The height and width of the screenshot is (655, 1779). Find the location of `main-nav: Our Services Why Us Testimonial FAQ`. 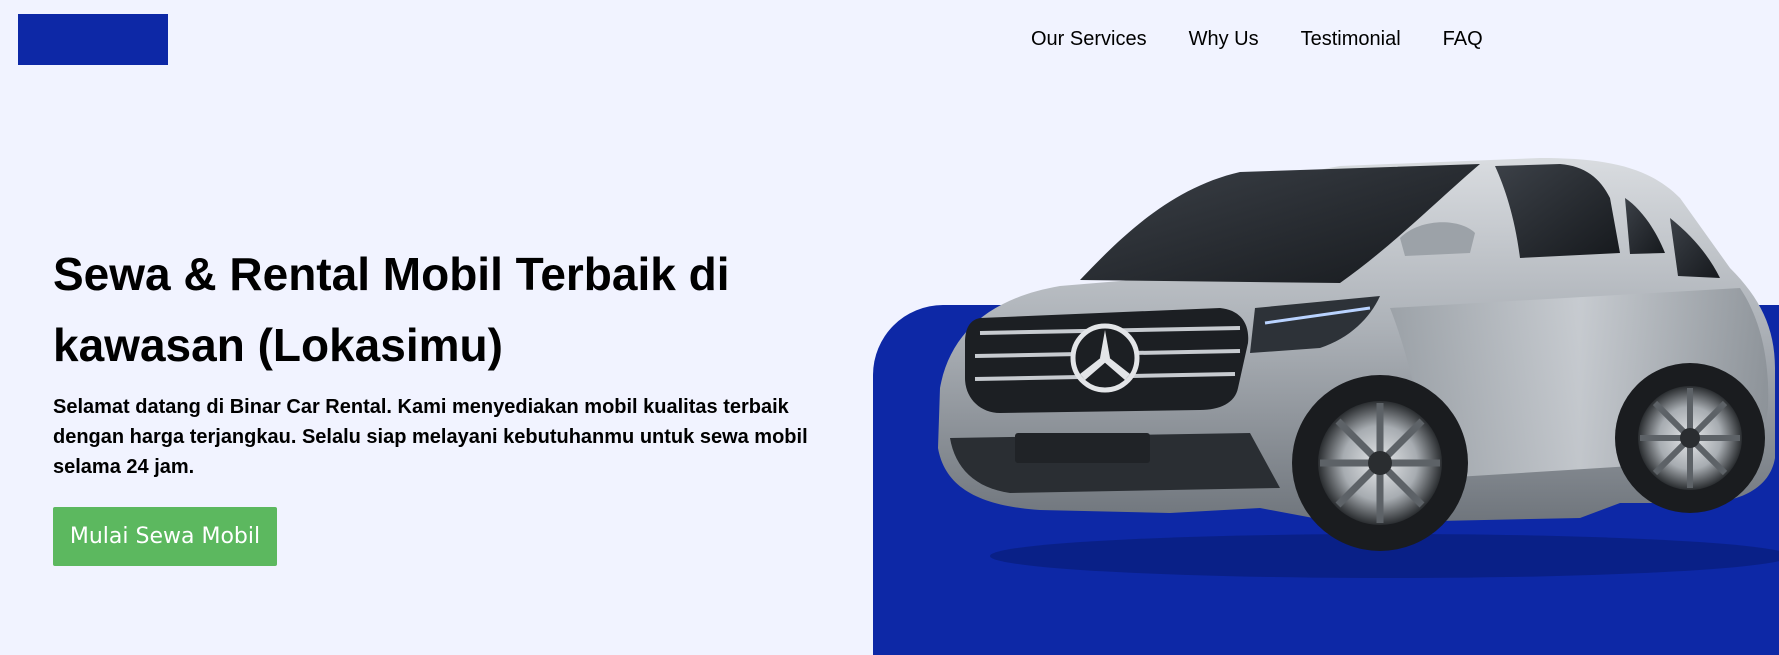

main-nav: Our Services Why Us Testimonial FAQ is located at coordinates (1257, 39).